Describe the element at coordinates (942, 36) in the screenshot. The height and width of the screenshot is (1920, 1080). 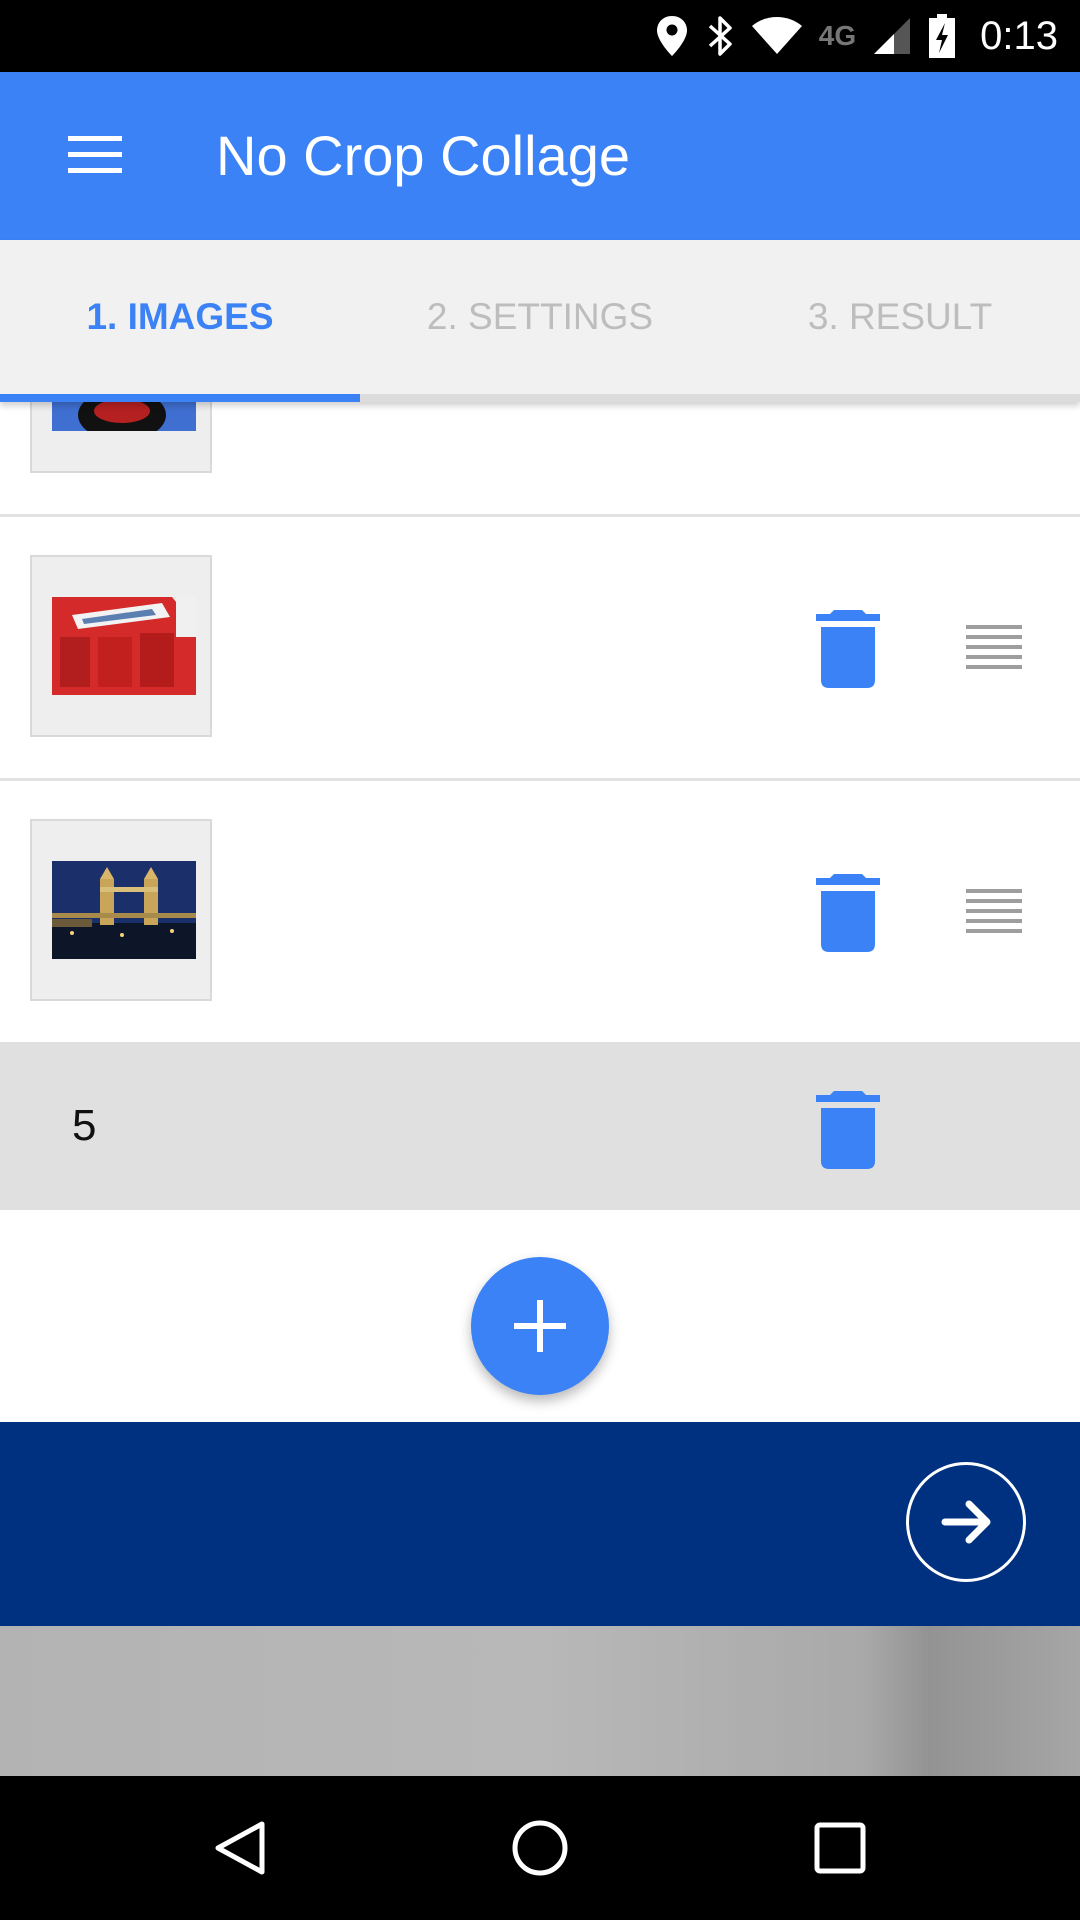
I see `battery-charging-icon` at that location.